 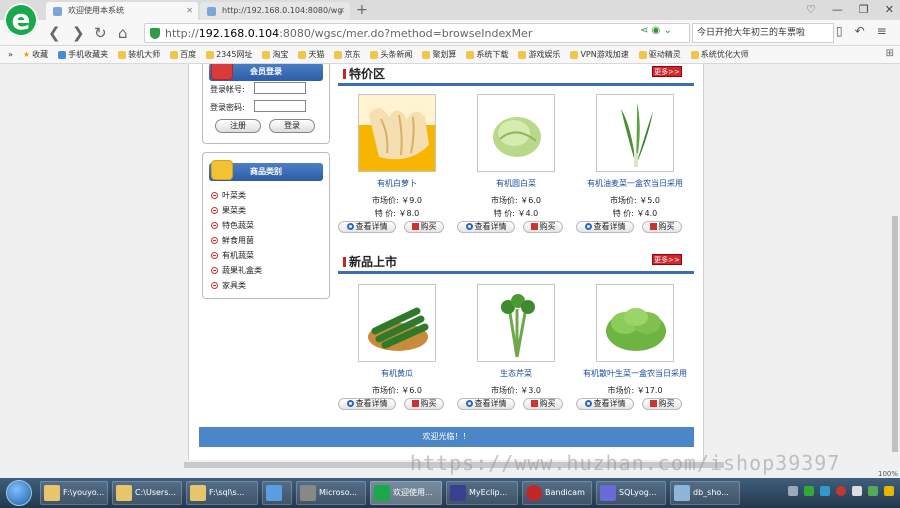 What do you see at coordinates (839, 31) in the screenshot?
I see `reader-icon: ▯` at bounding box center [839, 31].